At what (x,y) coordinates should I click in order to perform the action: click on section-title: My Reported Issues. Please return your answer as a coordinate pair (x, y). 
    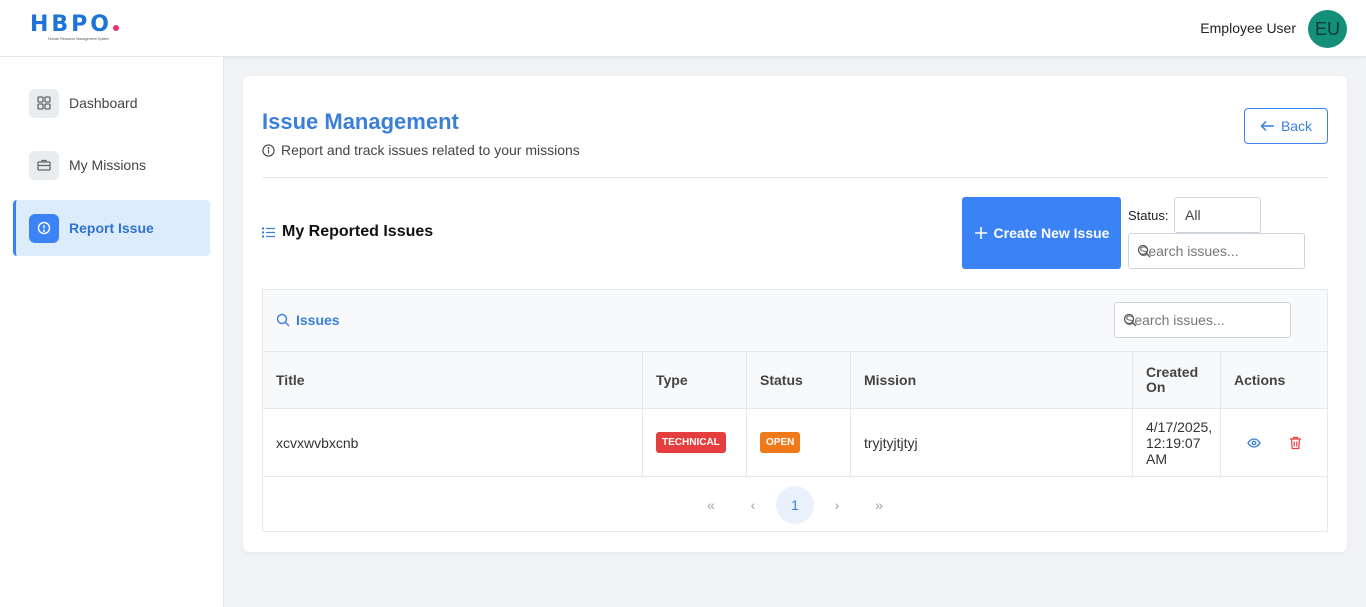
    Looking at the image, I should click on (347, 232).